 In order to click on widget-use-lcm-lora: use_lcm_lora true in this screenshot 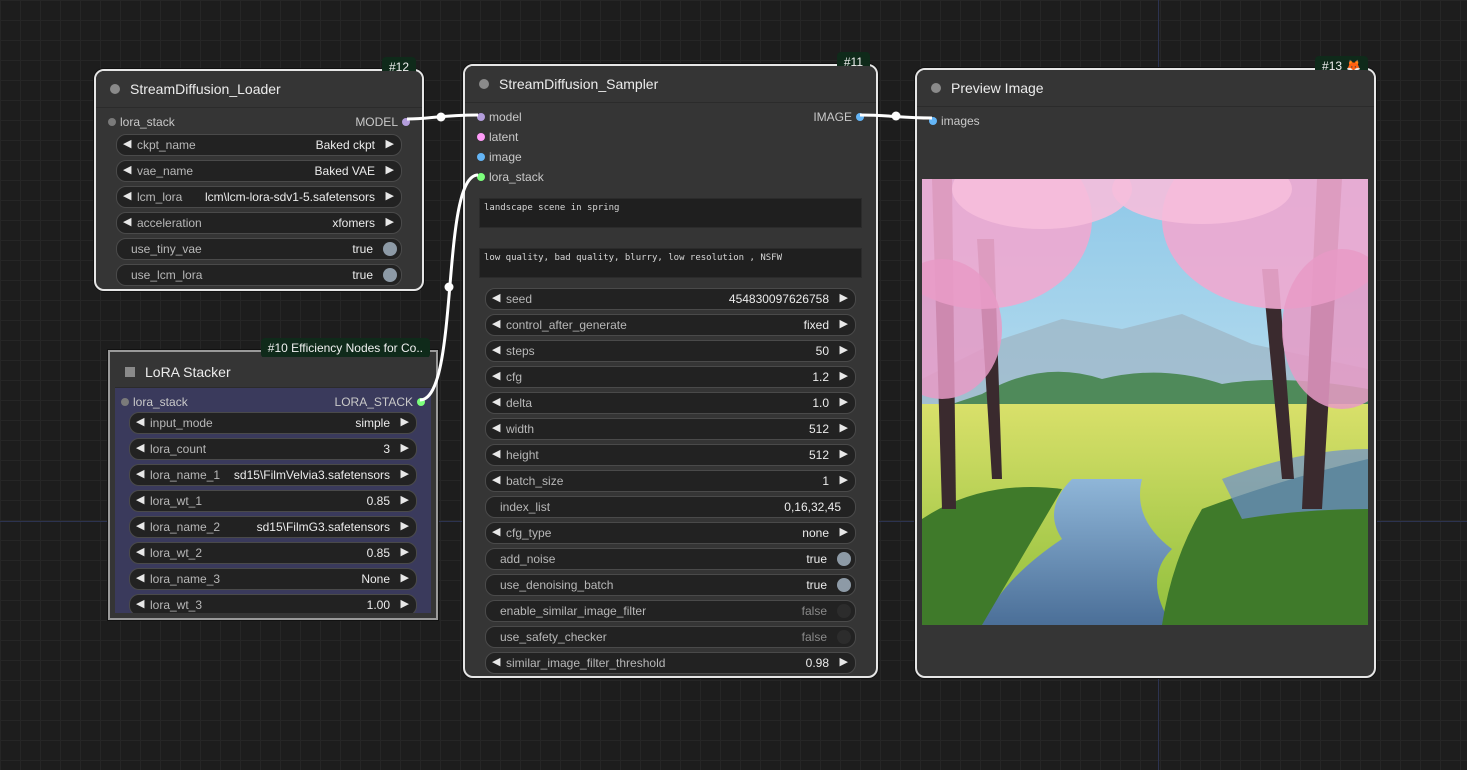, I will do `click(259, 275)`.